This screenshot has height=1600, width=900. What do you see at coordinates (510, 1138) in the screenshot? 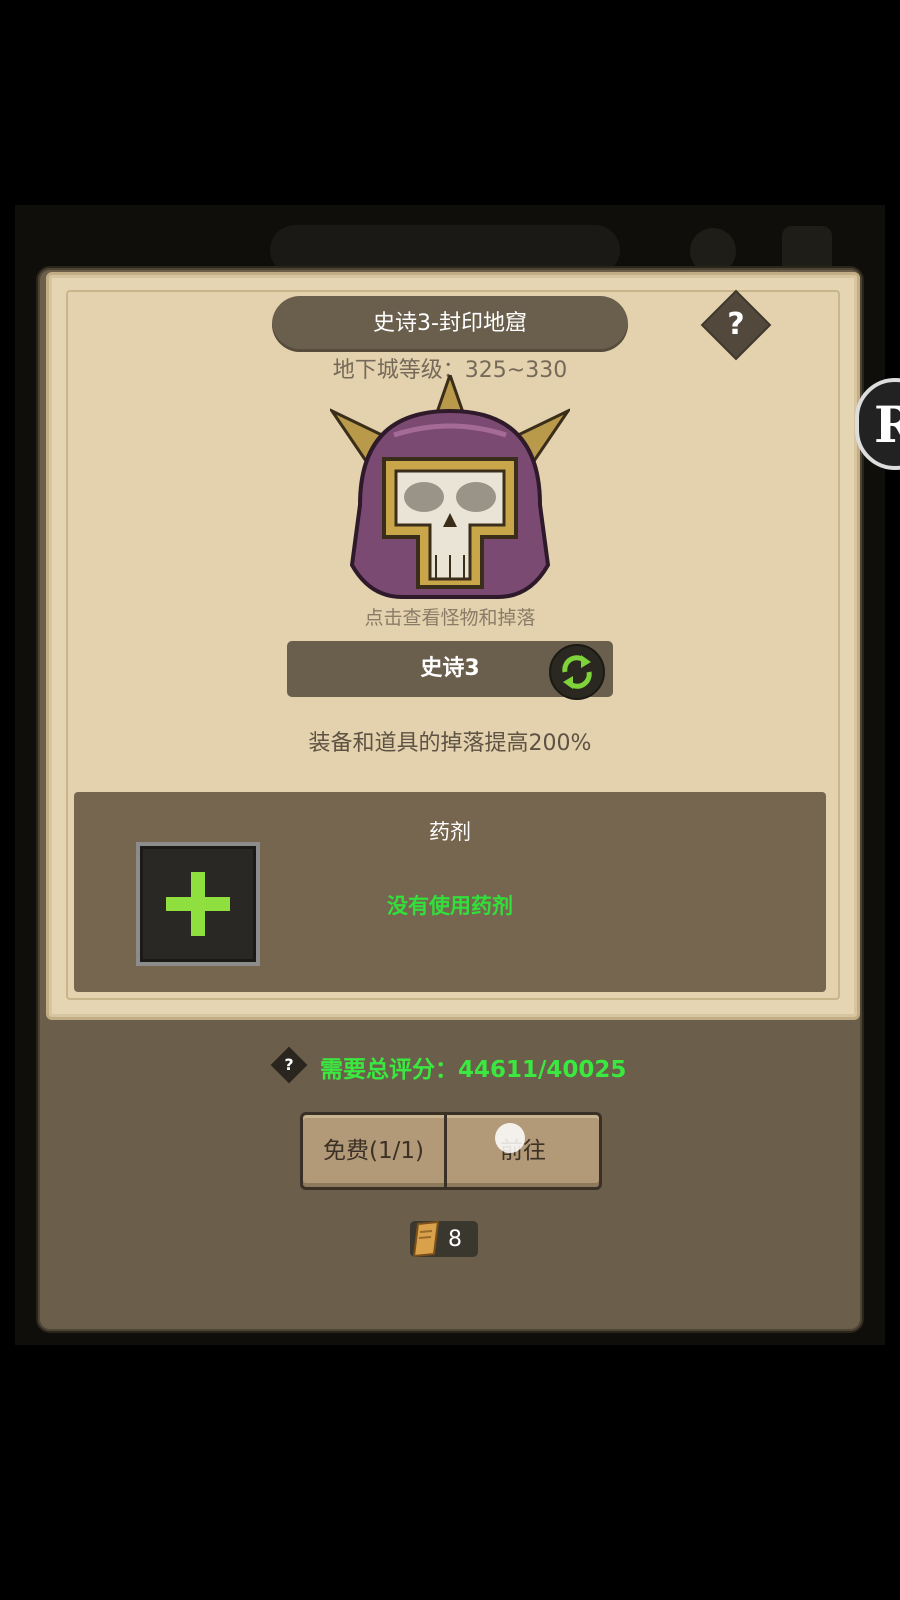
I see `touch-indicator` at bounding box center [510, 1138].